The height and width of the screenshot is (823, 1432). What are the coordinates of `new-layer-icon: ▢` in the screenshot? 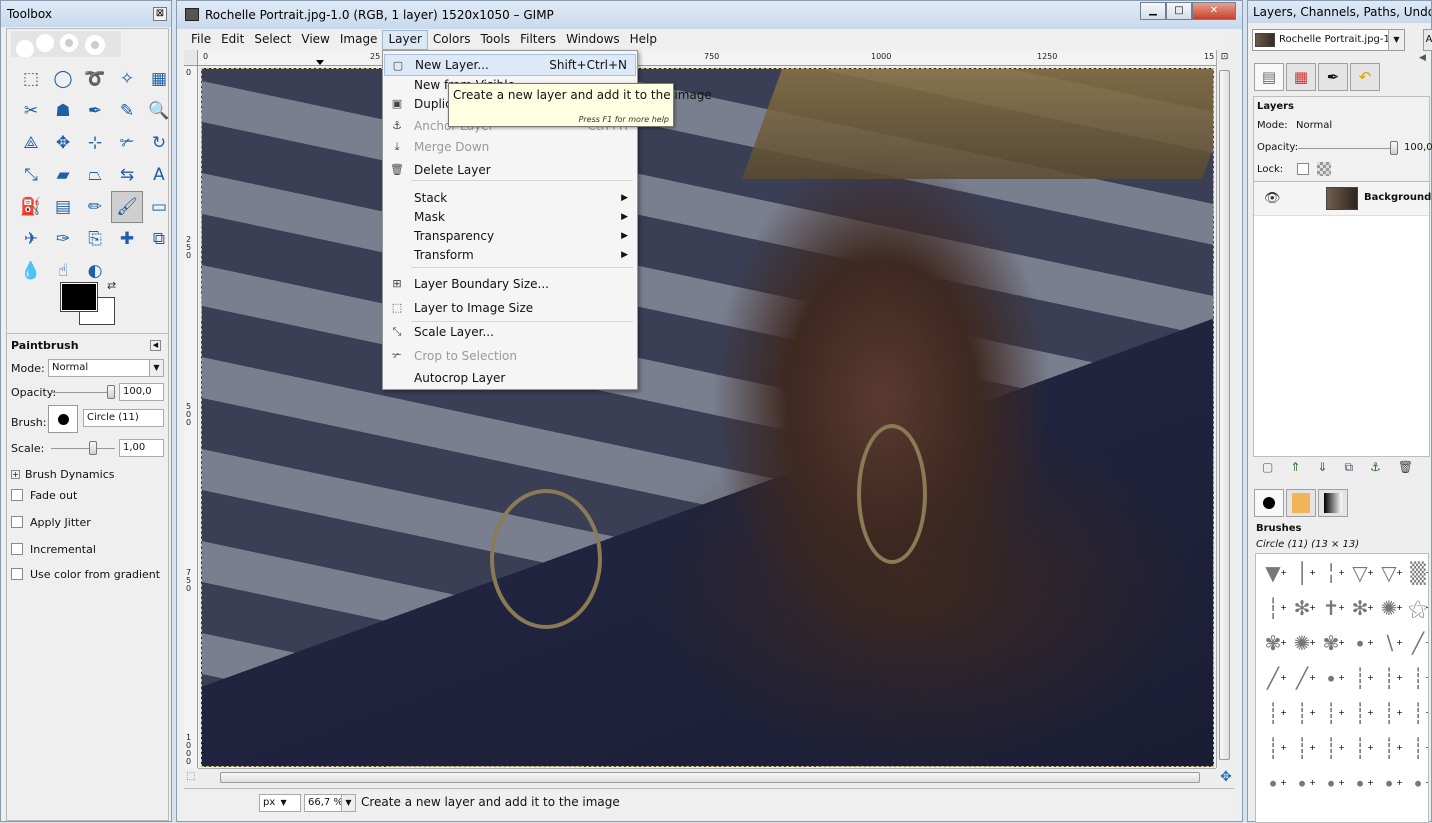 It's located at (1267, 467).